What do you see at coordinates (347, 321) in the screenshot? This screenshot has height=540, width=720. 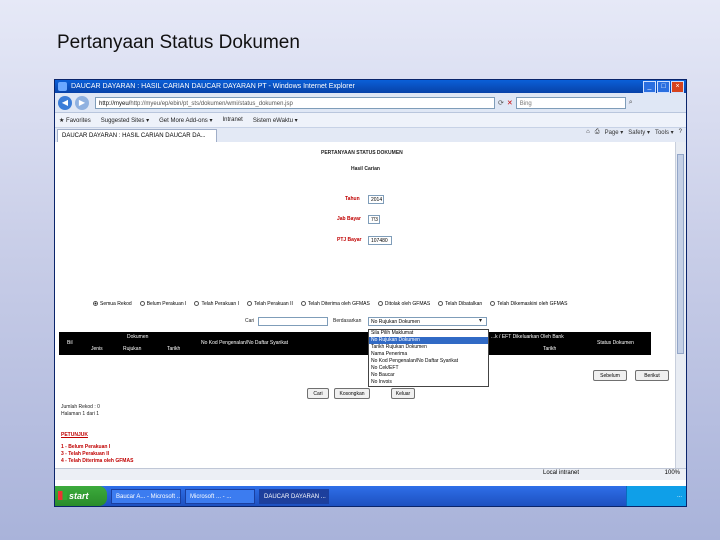 I see `berdasarkan-label: Berdasarkan` at bounding box center [347, 321].